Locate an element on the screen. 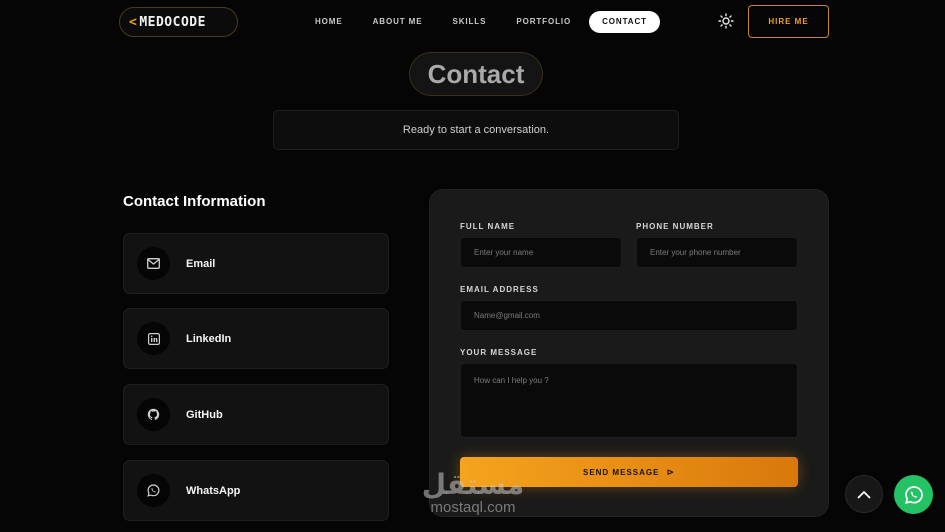 This screenshot has width=945, height=532. nav-link-about: ABOUT ME is located at coordinates (398, 22).